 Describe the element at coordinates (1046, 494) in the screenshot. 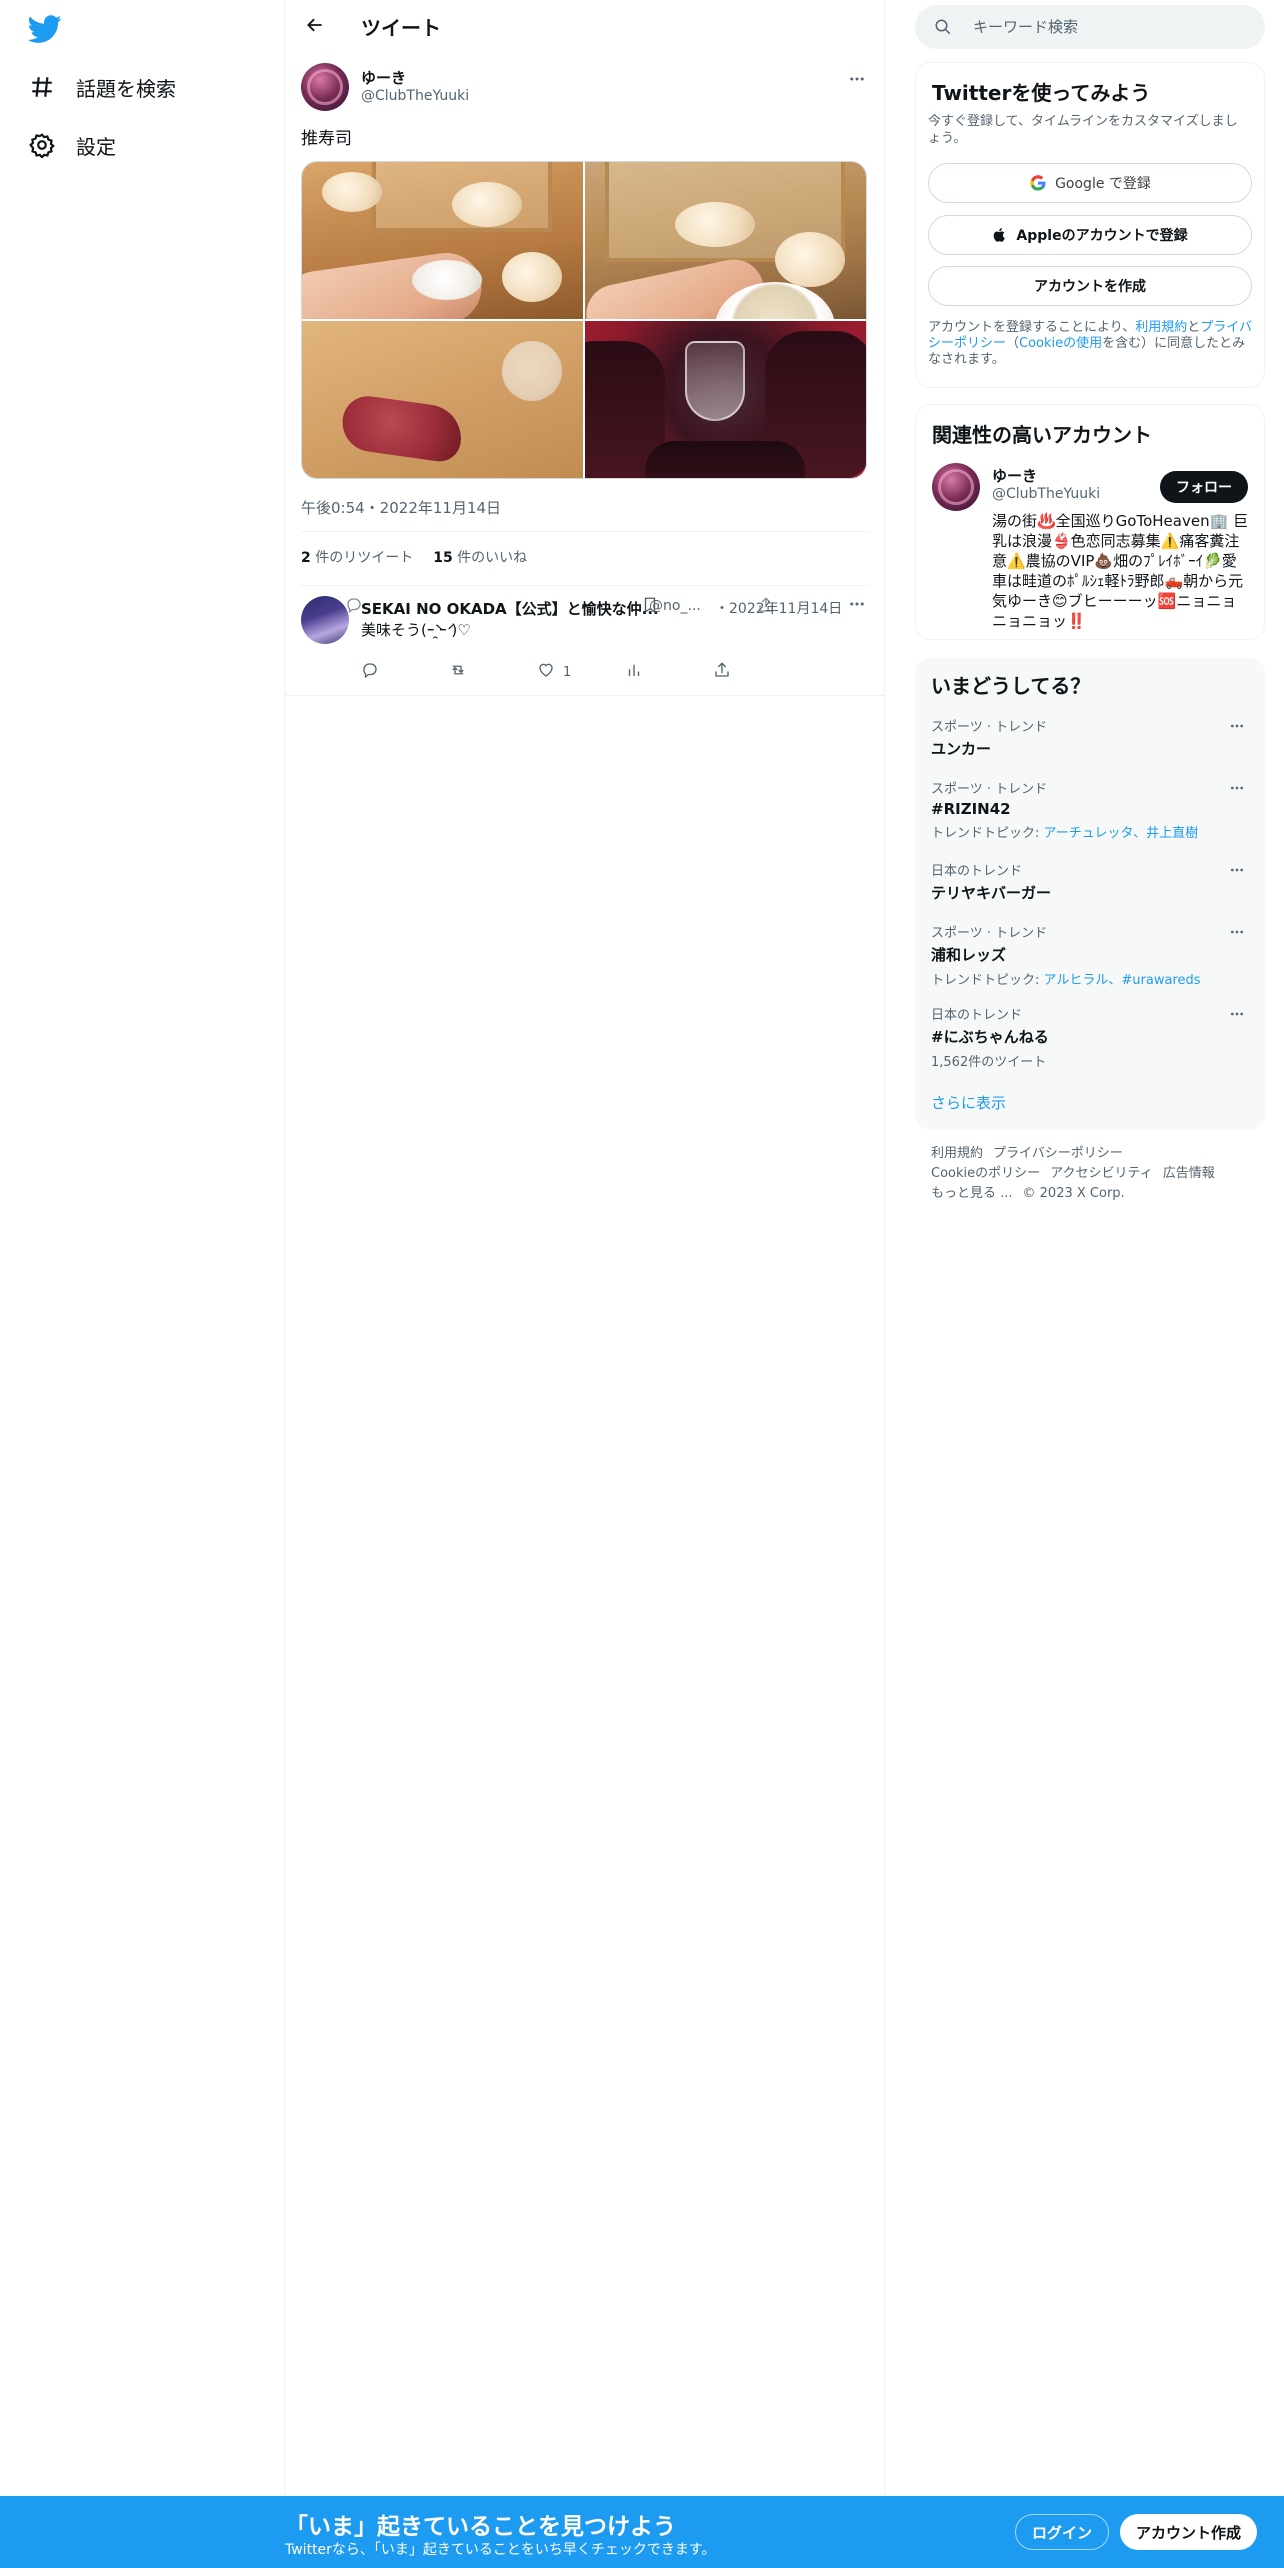

I see `related-handle: @ClubTheYuuki` at that location.